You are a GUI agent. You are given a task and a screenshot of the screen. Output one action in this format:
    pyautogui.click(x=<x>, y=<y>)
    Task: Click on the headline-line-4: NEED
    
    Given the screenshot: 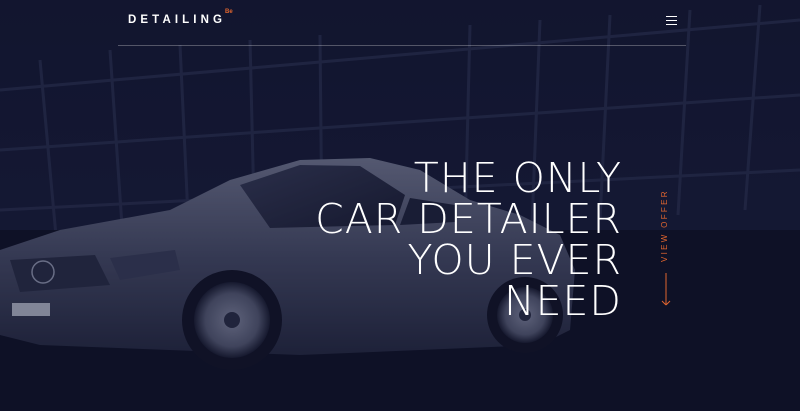 What is the action you would take?
    pyautogui.click(x=562, y=301)
    